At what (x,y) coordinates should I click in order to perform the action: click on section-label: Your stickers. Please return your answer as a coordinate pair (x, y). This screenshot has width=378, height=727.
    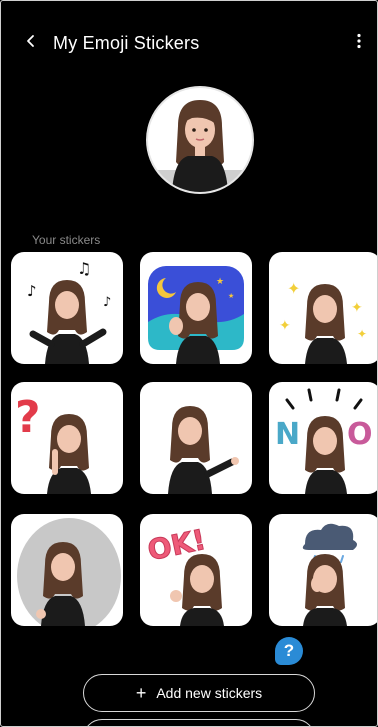
    Looking at the image, I should click on (66, 240).